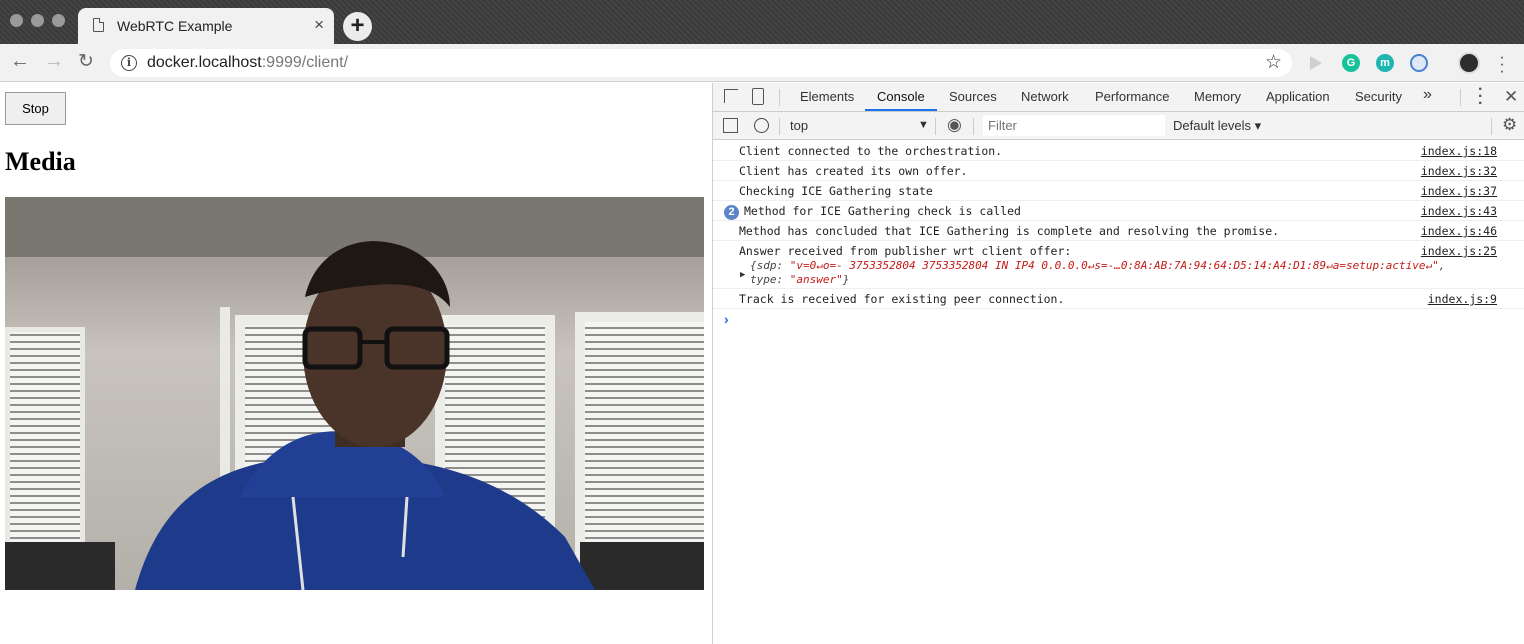 Image resolution: width=1524 pixels, height=644 pixels. What do you see at coordinates (973, 96) in the screenshot?
I see `tab-sources: Sources` at bounding box center [973, 96].